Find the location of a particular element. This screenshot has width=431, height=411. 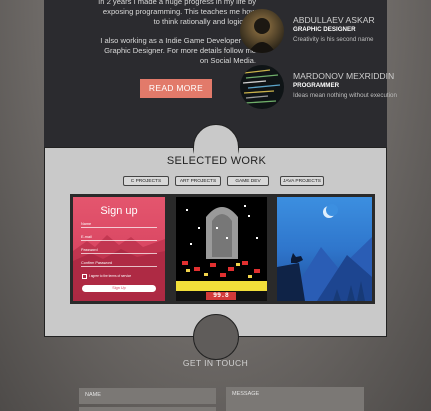

section-notch-bottom is located at coordinates (216, 337).